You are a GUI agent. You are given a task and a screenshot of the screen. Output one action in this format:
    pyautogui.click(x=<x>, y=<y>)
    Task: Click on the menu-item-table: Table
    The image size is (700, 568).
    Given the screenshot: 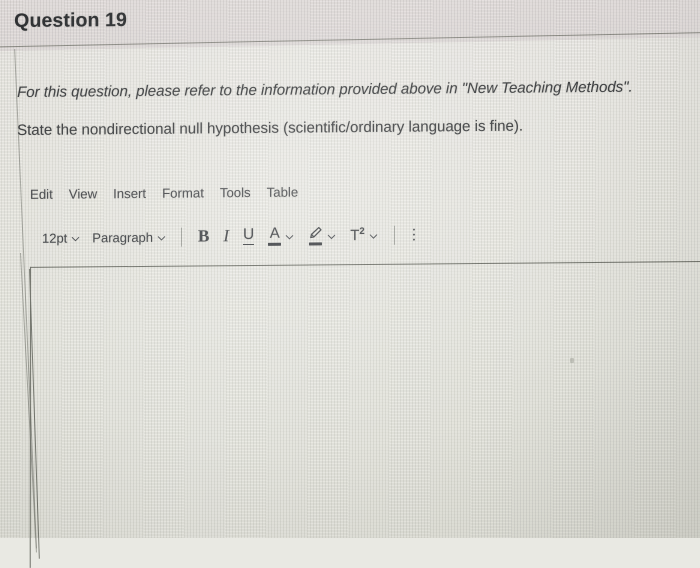 What is the action you would take?
    pyautogui.click(x=283, y=192)
    